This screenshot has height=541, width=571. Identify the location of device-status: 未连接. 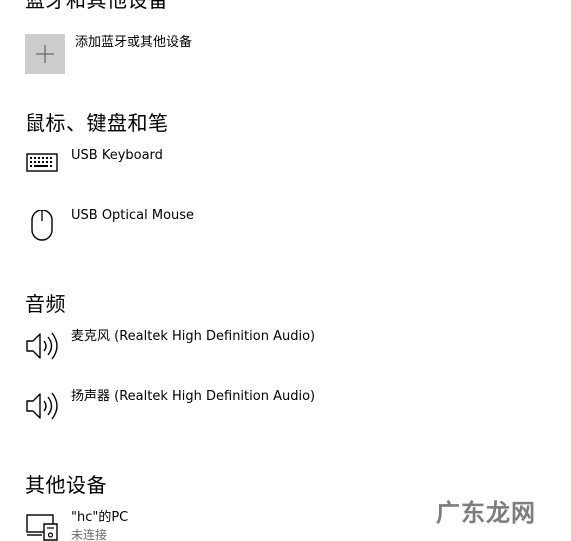
(89, 534).